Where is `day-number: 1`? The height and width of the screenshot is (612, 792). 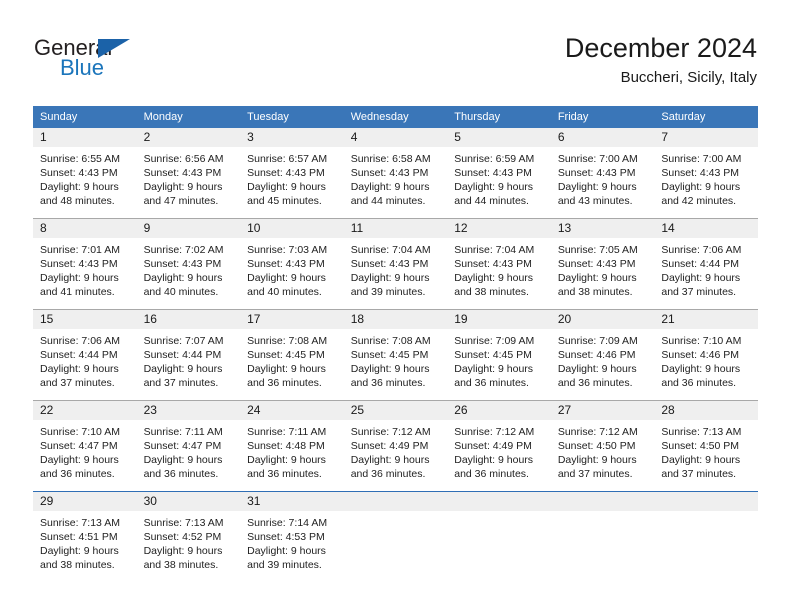
day-number: 1 is located at coordinates (85, 137).